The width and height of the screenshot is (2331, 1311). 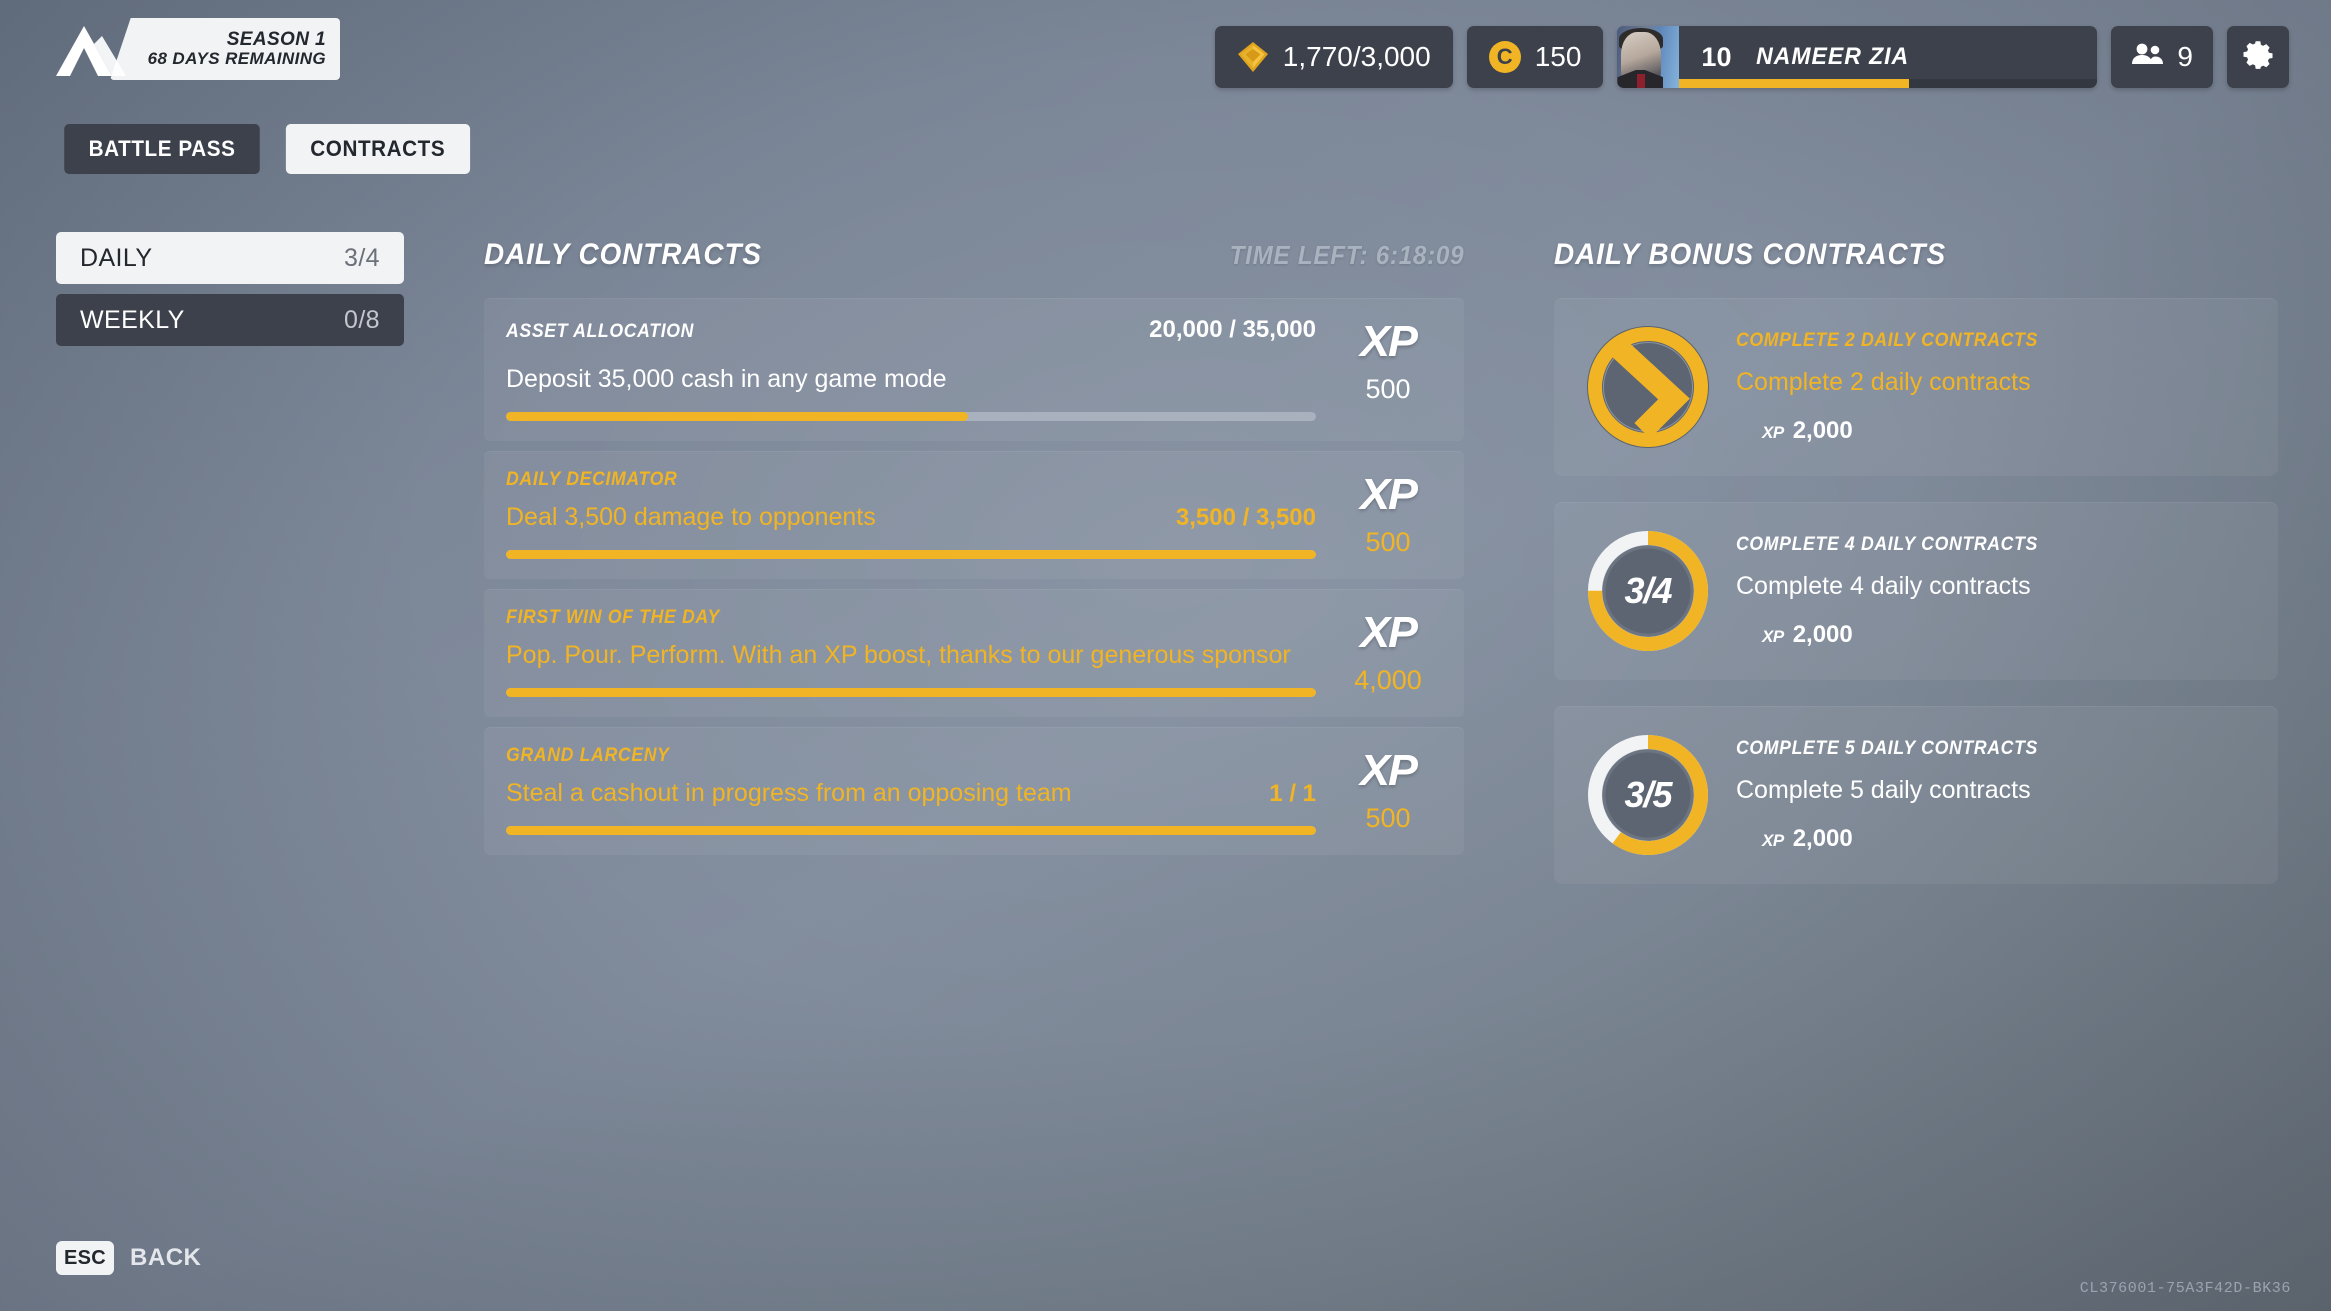 I want to click on coin-letter: C, so click(x=1504, y=56).